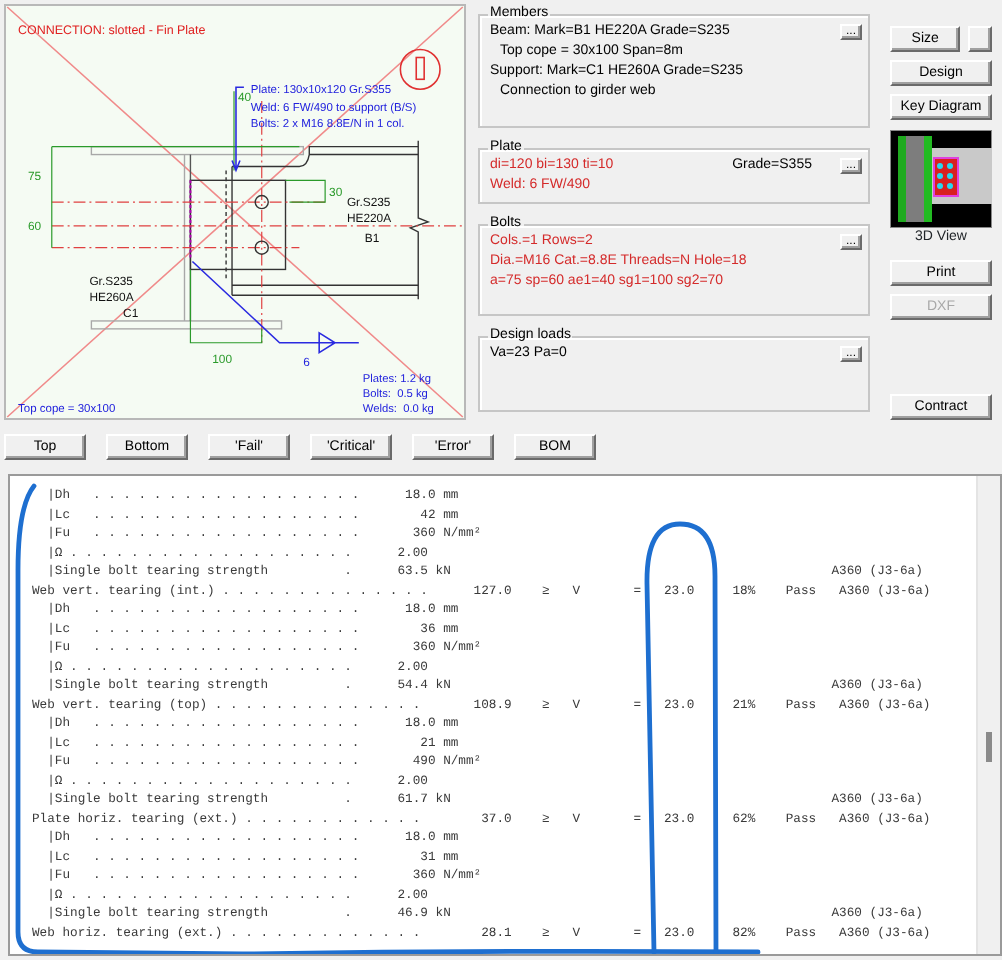  I want to click on weld-line, so click(190, 220).